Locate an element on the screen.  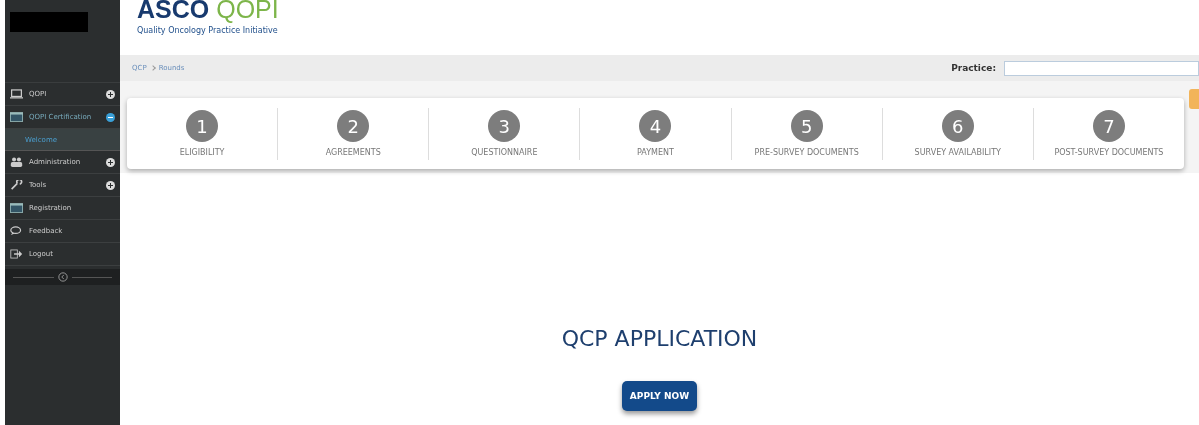
brand-name: ASCO is located at coordinates (173, 11).